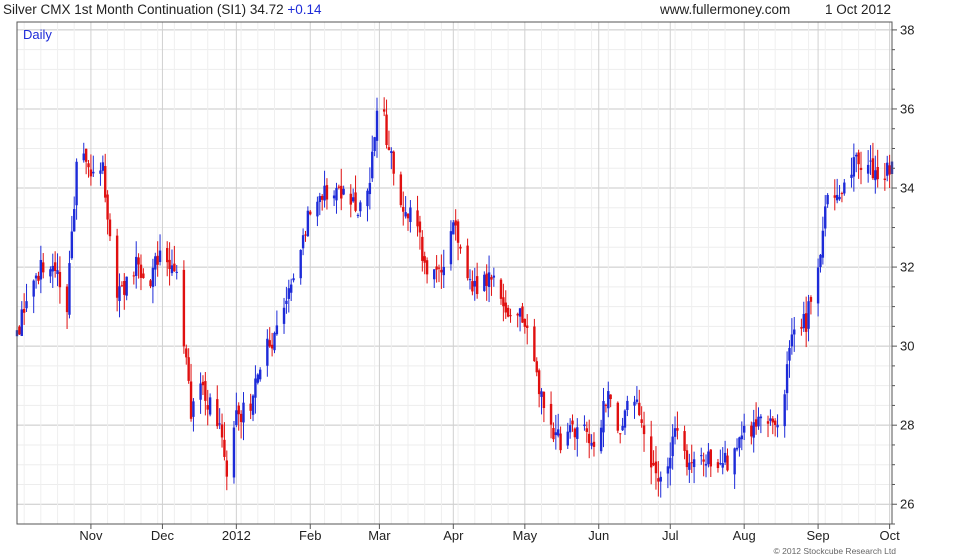  I want to click on x-tick-label: Aug, so click(744, 535).